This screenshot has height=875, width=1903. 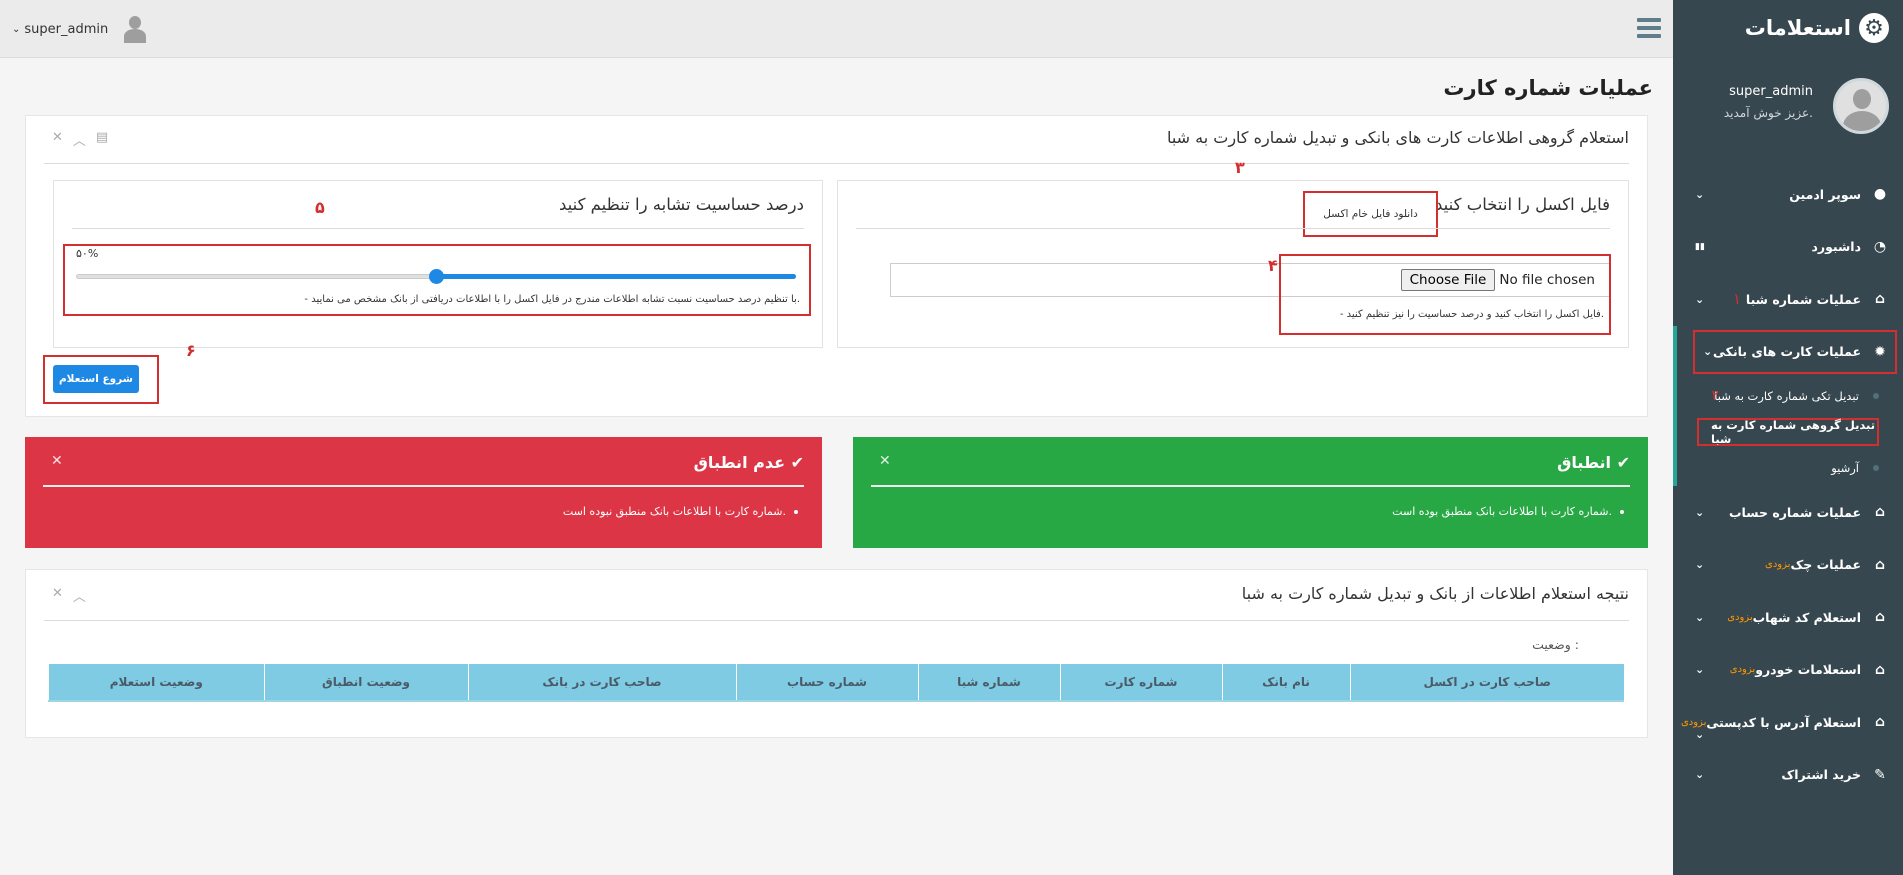 I want to click on top-navbar: ⌄ super_admin, so click(x=836, y=29).